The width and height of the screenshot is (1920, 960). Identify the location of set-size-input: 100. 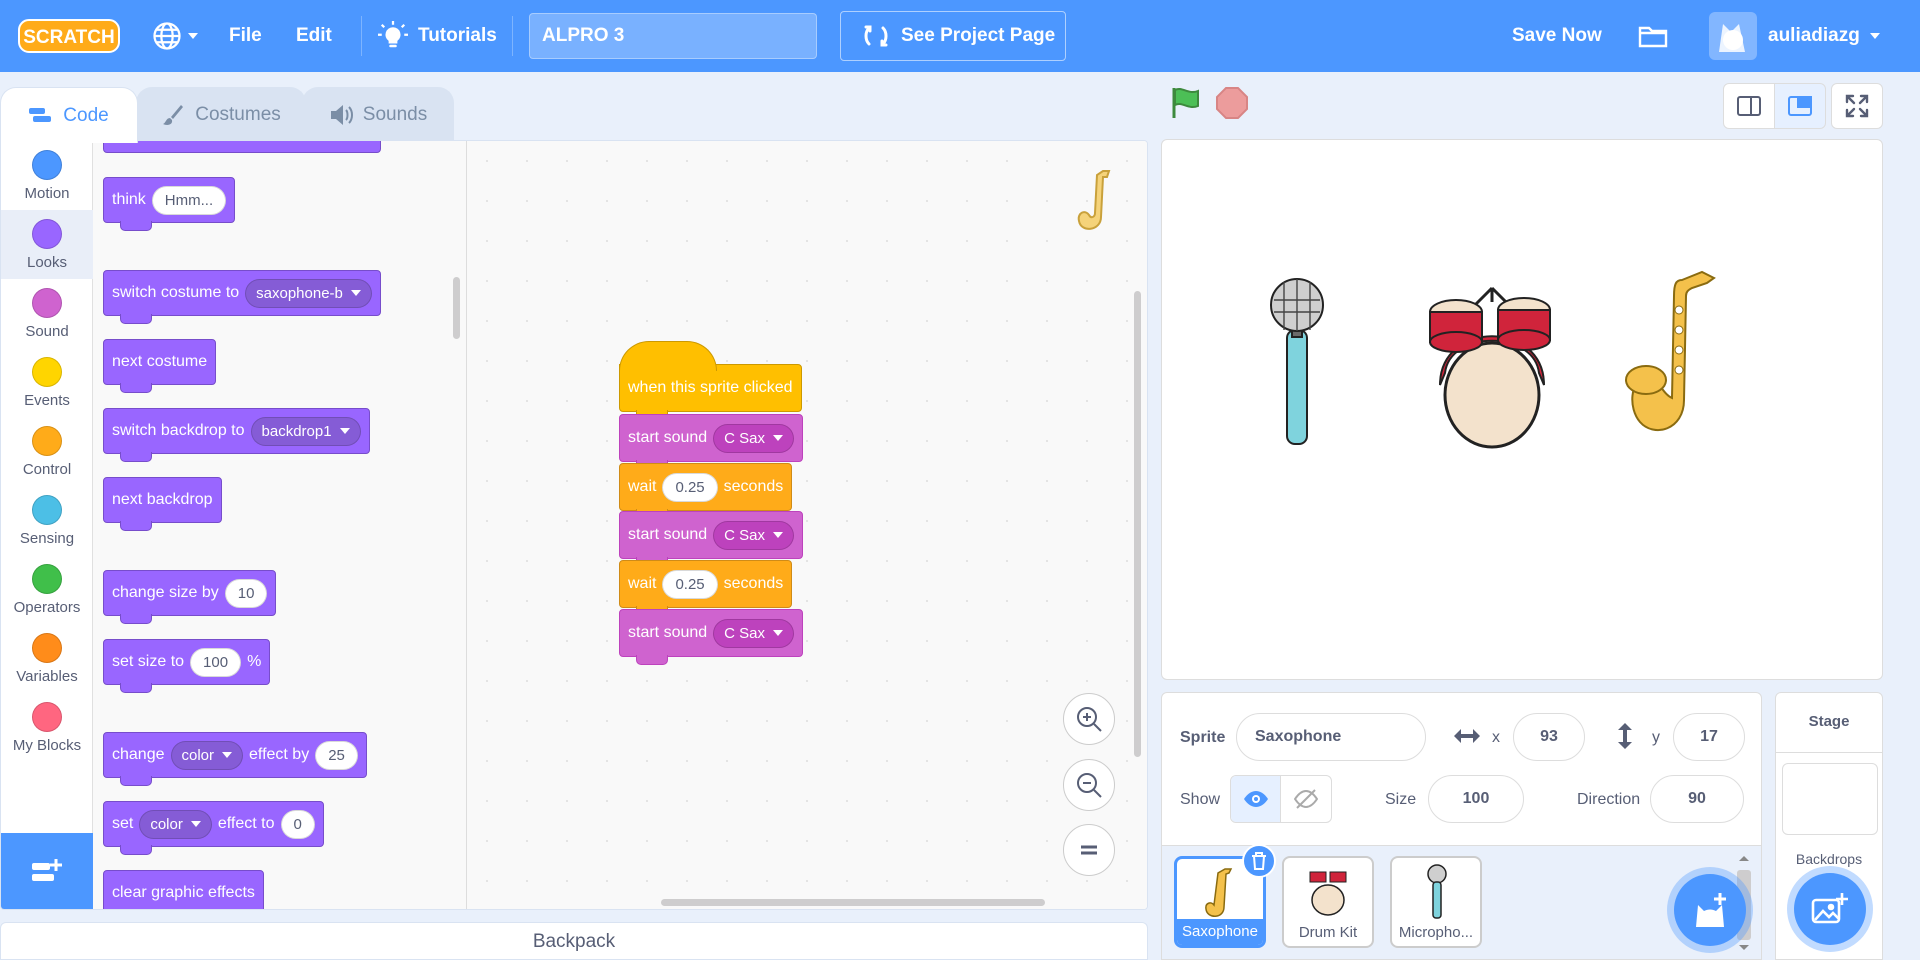
(216, 662).